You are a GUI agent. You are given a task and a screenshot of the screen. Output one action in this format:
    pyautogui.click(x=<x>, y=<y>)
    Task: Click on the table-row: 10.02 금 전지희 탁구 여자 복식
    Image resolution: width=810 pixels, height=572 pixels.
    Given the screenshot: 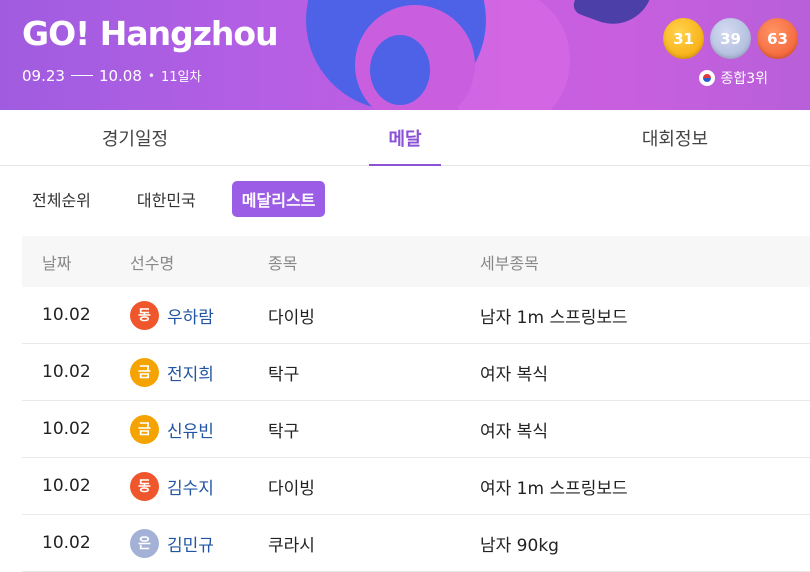 What is the action you would take?
    pyautogui.click(x=416, y=372)
    